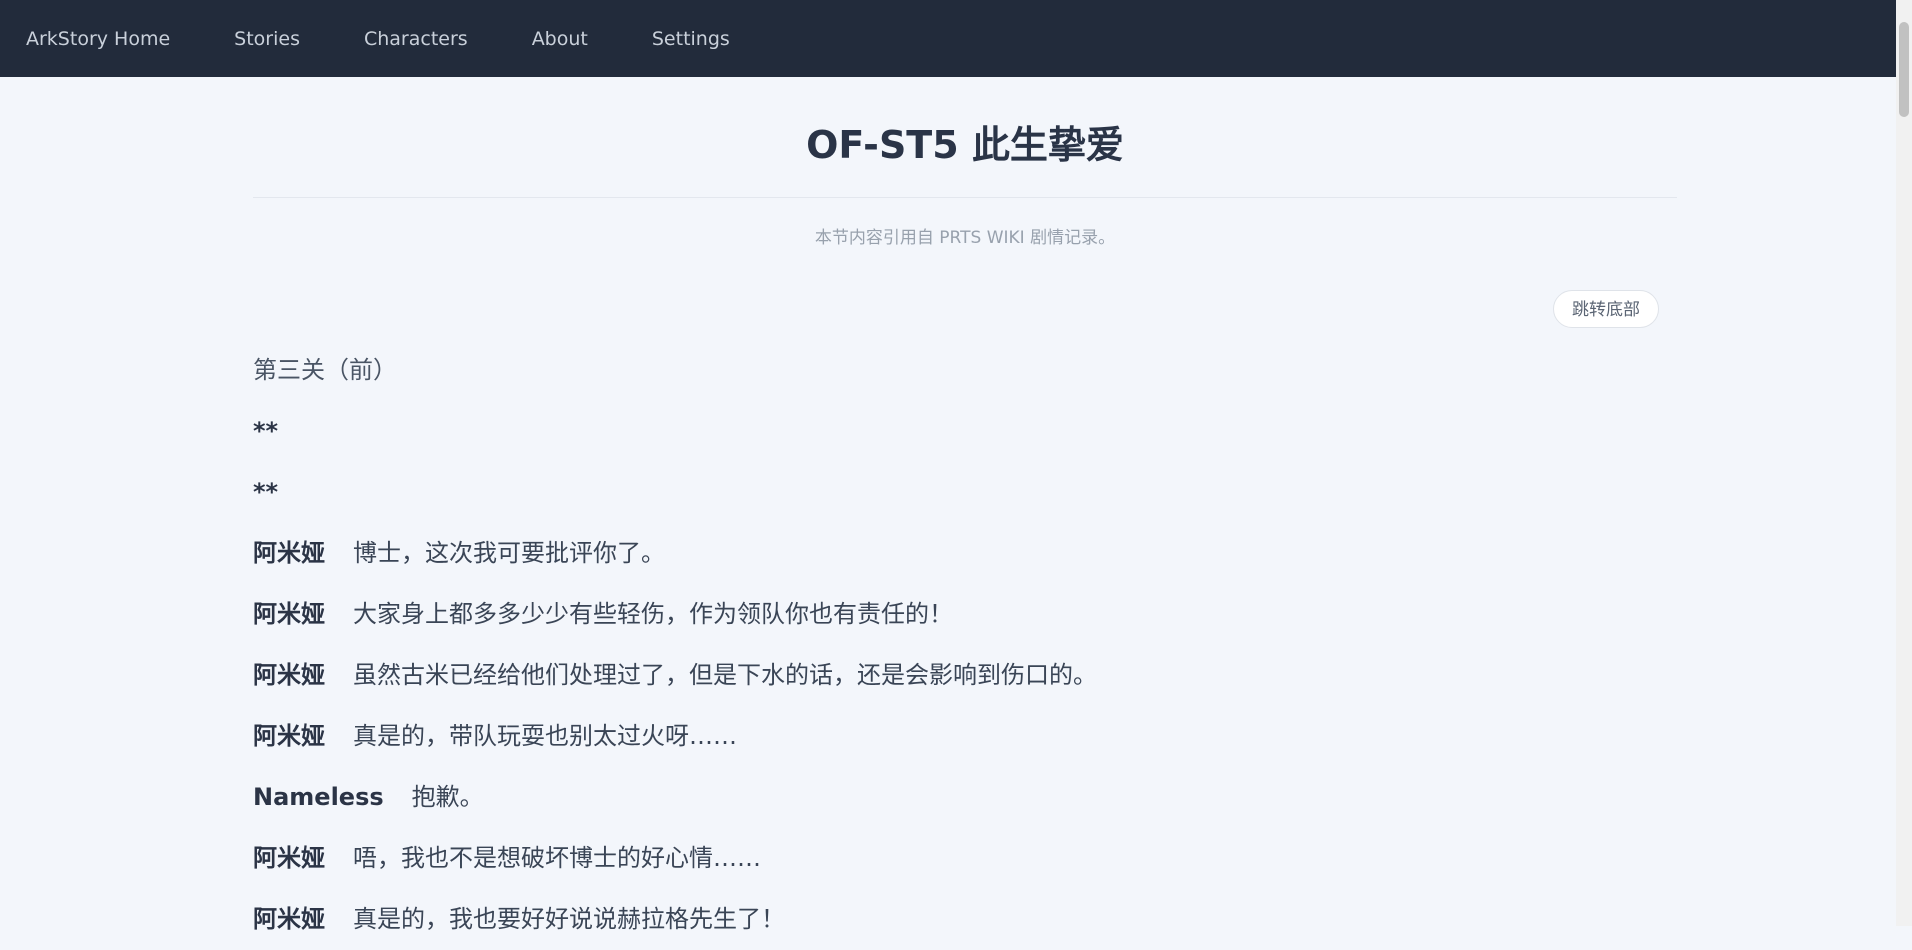  I want to click on speaker-name: Nameless, so click(318, 797).